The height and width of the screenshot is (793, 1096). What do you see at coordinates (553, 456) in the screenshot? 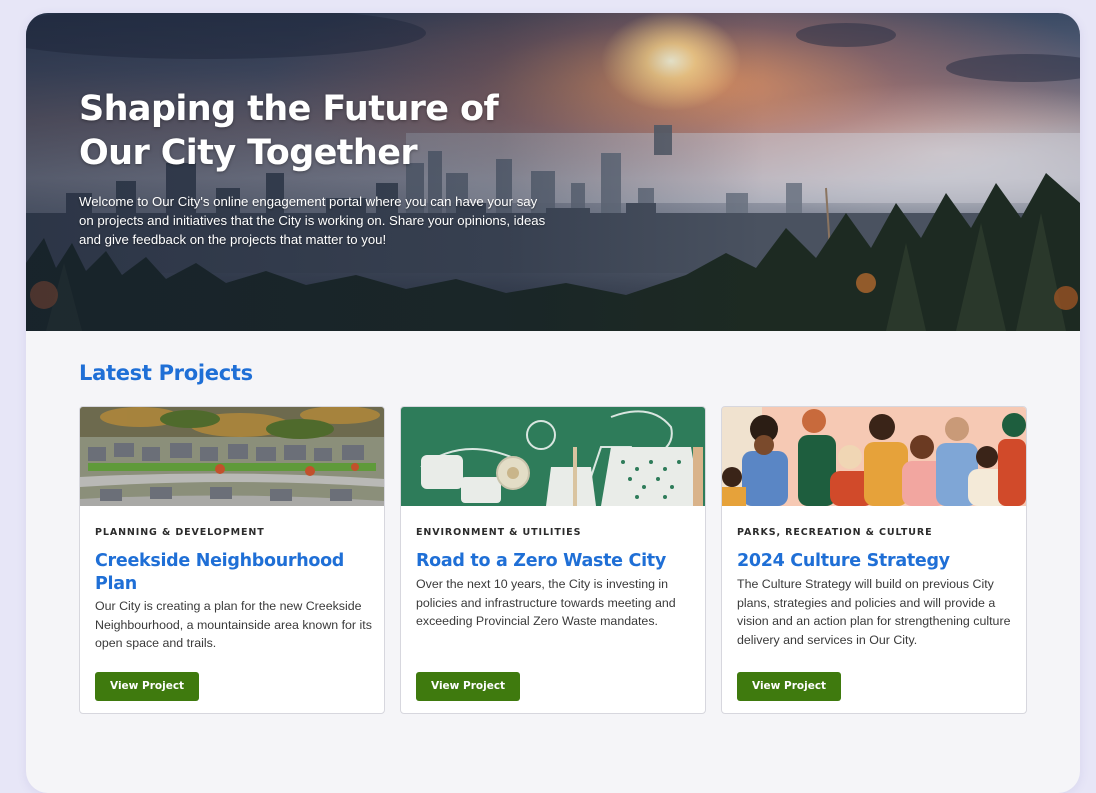
I see `card-image-reusable-items` at bounding box center [553, 456].